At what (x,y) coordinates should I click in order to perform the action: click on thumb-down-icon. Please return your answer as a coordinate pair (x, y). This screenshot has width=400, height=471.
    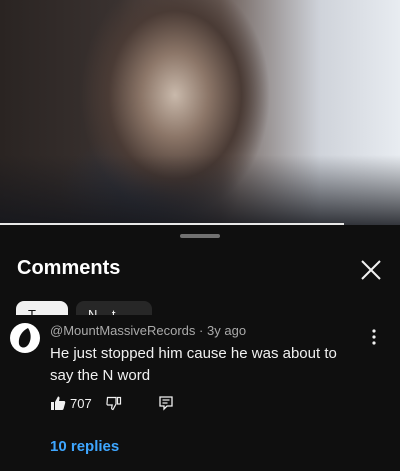
    Looking at the image, I should click on (114, 403).